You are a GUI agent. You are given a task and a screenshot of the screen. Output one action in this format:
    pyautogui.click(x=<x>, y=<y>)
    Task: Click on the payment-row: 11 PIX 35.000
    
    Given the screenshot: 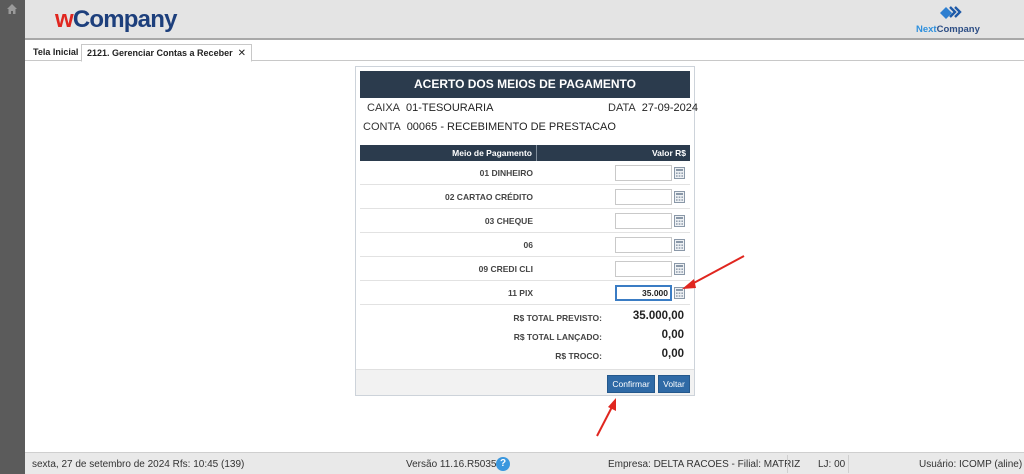 What is the action you would take?
    pyautogui.click(x=525, y=293)
    